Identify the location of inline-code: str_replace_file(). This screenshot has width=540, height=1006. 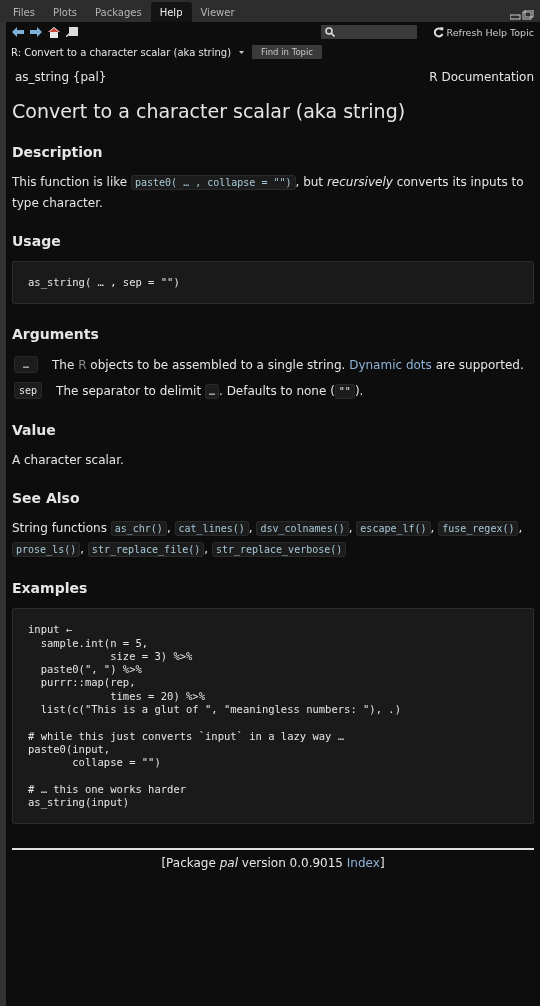
(146, 550).